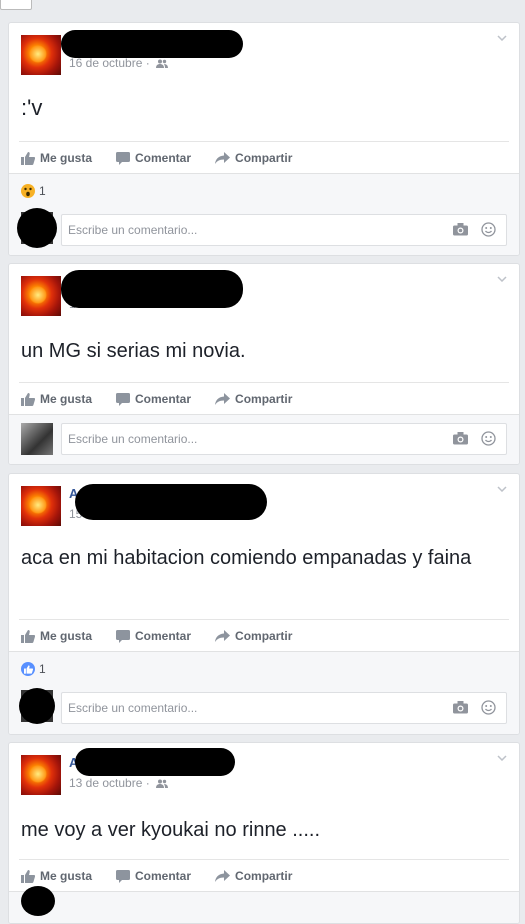 The width and height of the screenshot is (525, 924). What do you see at coordinates (28, 669) in the screenshot?
I see `like-reaction-icon` at bounding box center [28, 669].